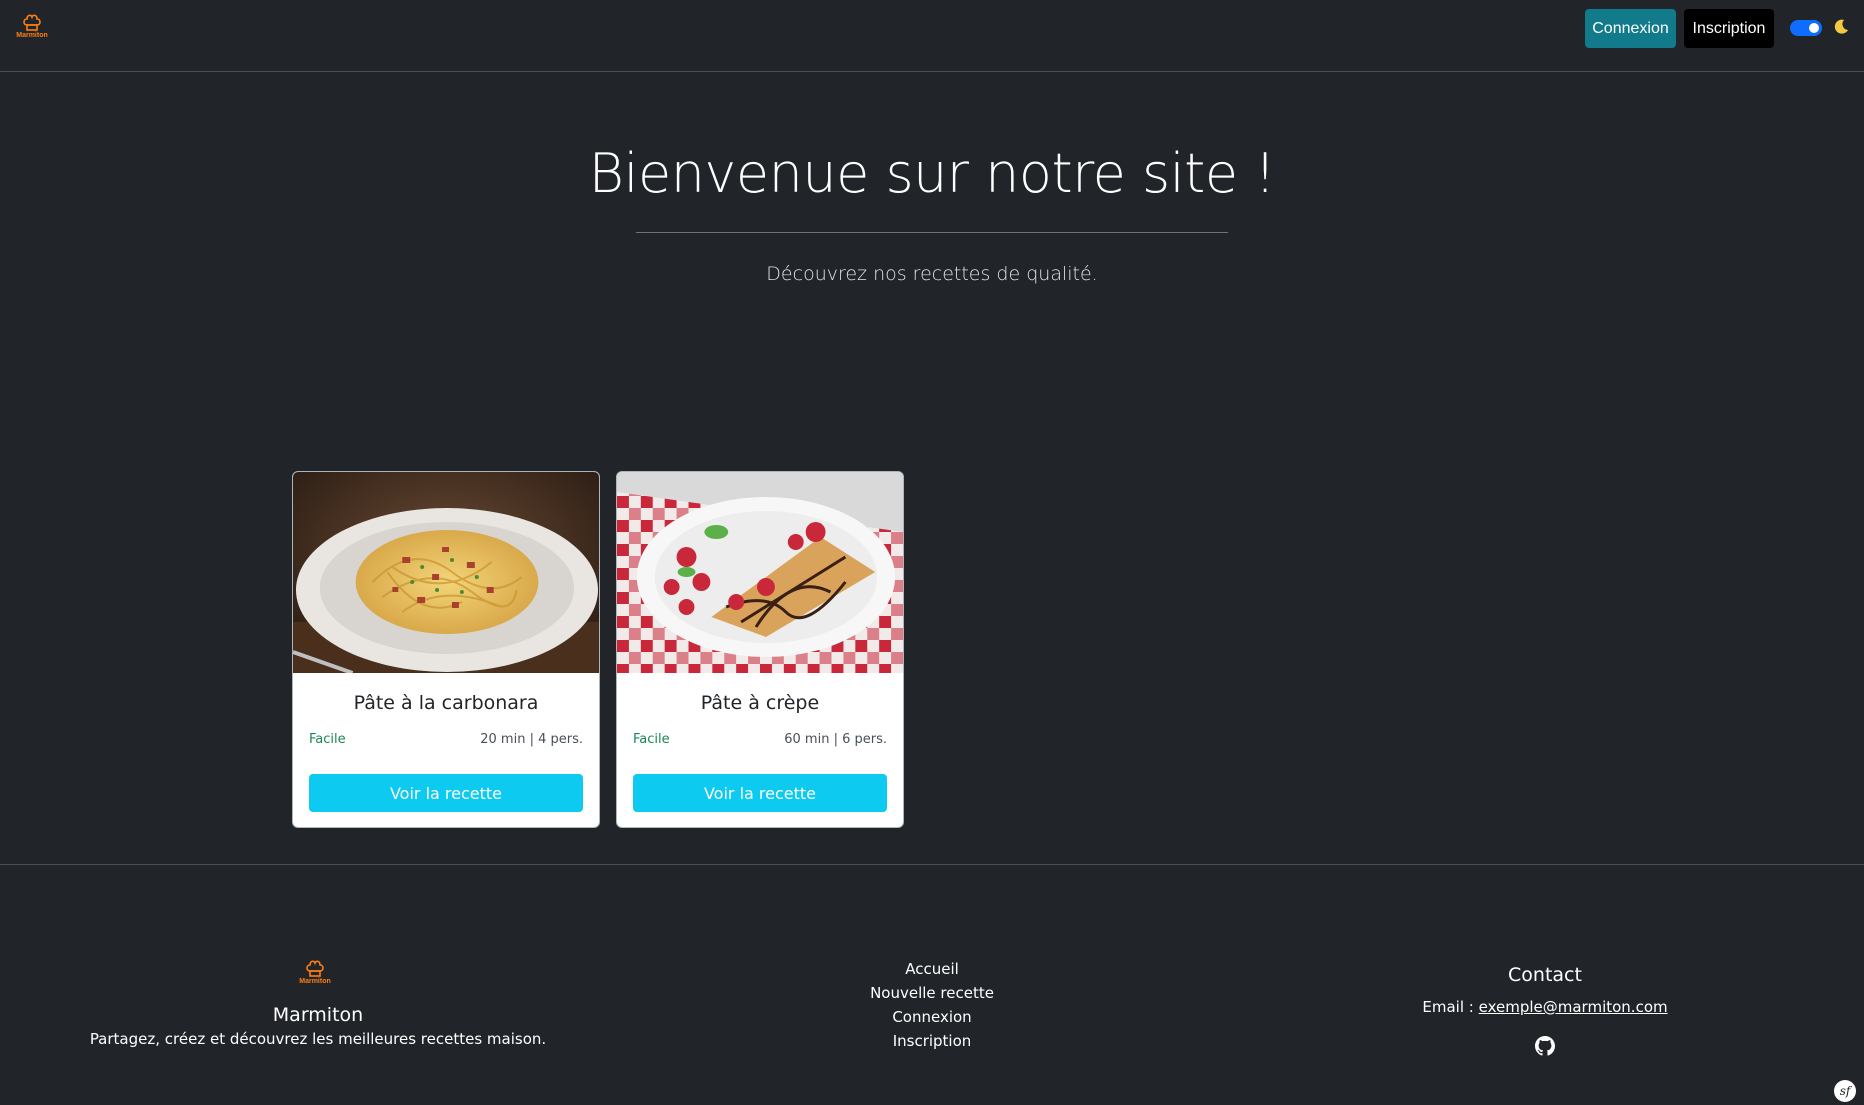 This screenshot has width=1864, height=1105. What do you see at coordinates (1573, 1007) in the screenshot?
I see `email-link: exemple@marmiton.com` at bounding box center [1573, 1007].